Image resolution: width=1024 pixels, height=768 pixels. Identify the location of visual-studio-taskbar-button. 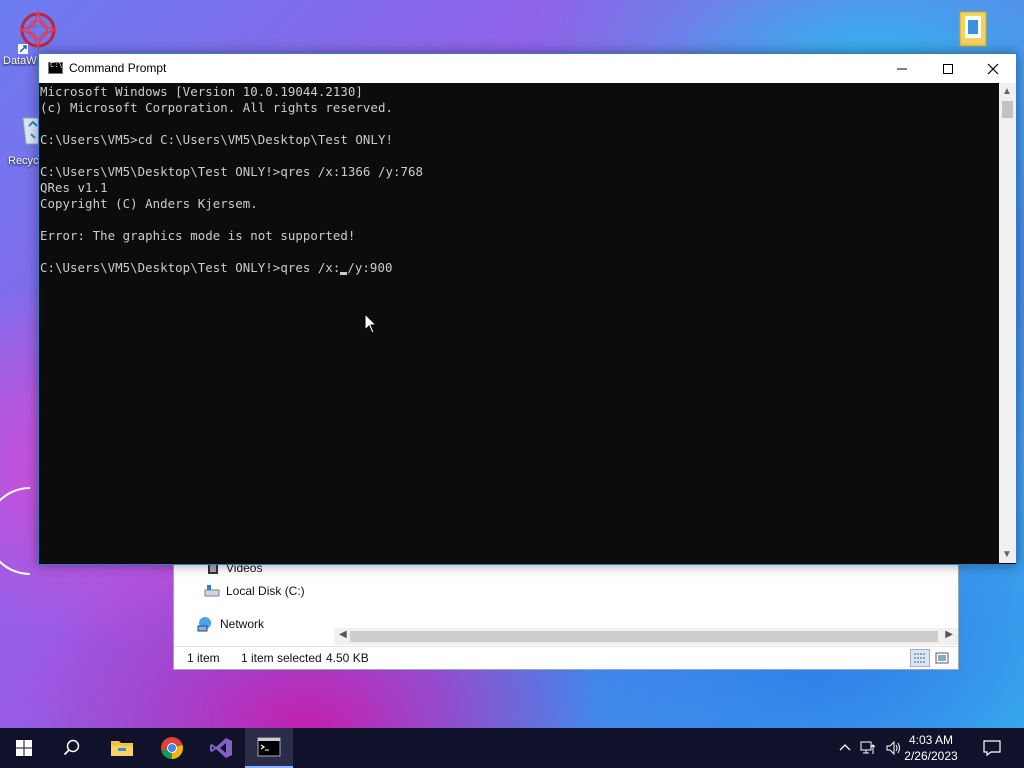
(221, 748).